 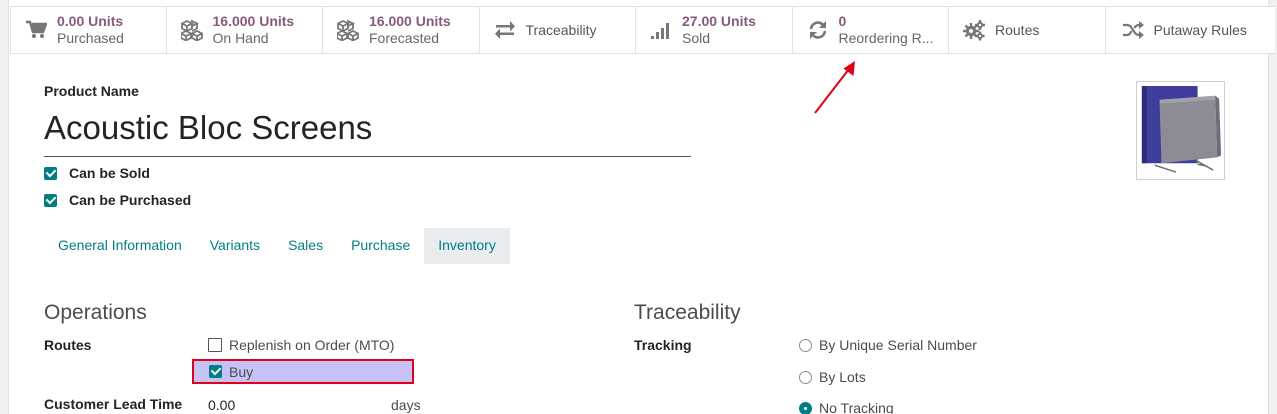 I want to click on route-mto-label: Replenish on Order (MTO), so click(x=312, y=345).